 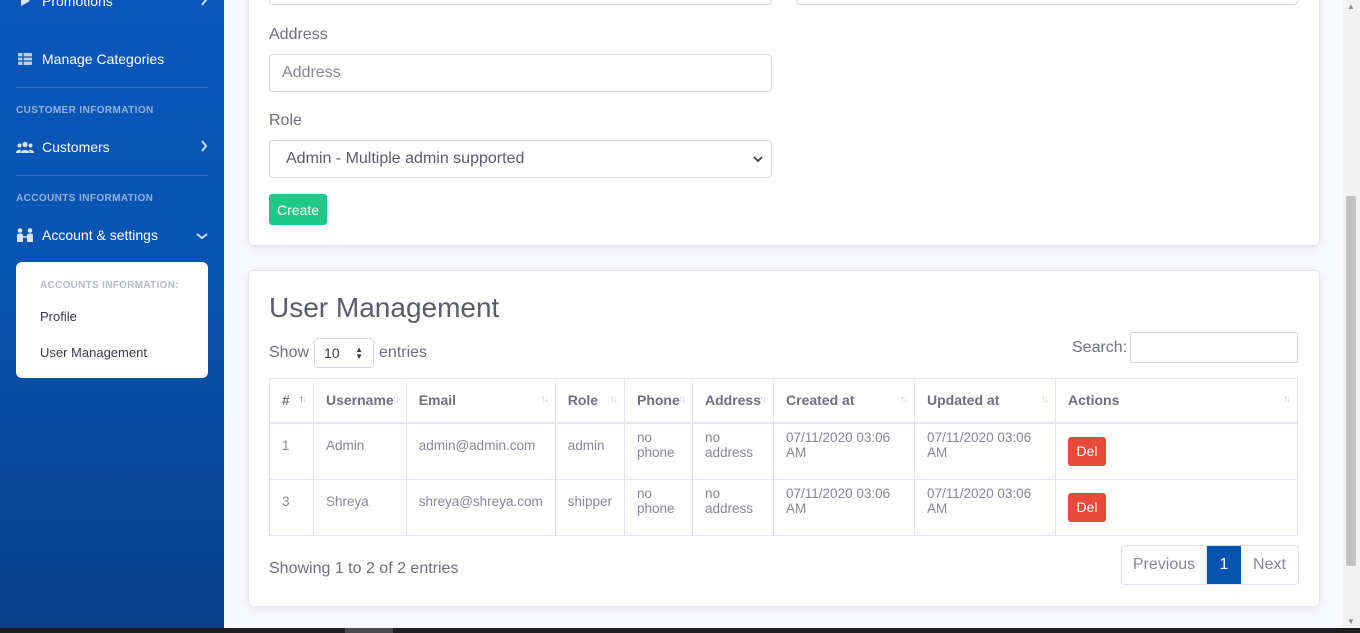 I want to click on people-arrows-icon, so click(x=25, y=235).